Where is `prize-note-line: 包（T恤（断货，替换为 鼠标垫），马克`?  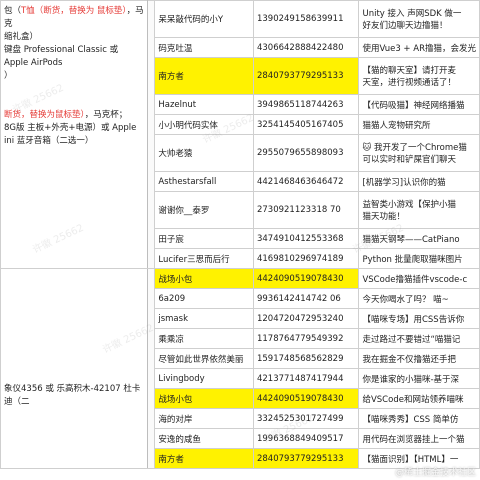 prize-note-line: 包（T恤（断货，替换为 鼠标垫），马克 is located at coordinates (74, 18).